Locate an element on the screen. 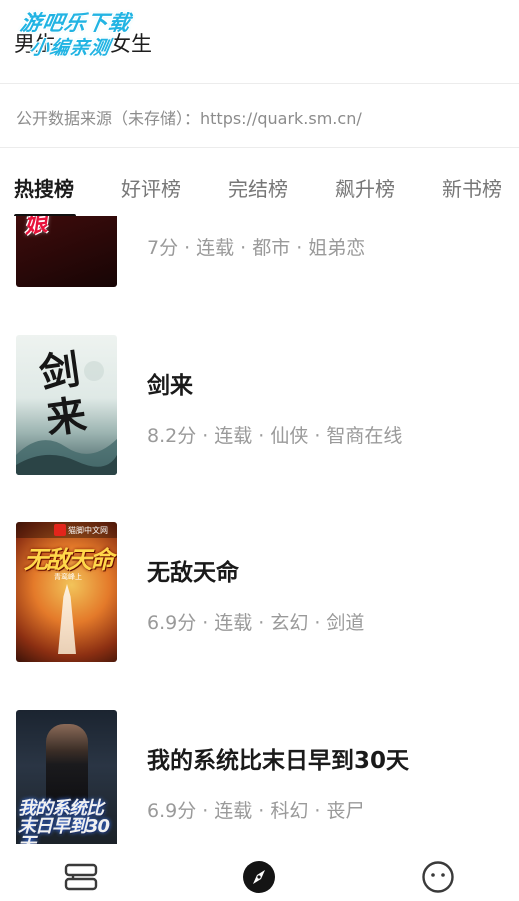  data-source-notice: 公开数据来源（未存储）：https://quark.sm.cn/ is located at coordinates (259, 116).